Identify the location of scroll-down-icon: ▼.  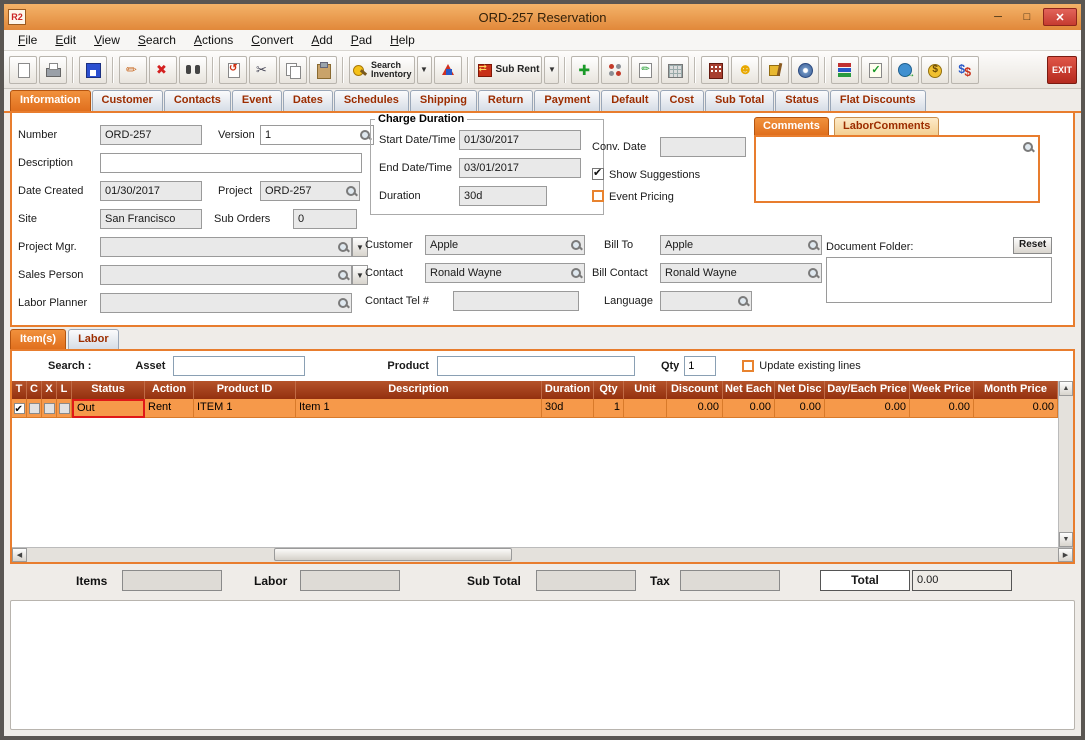
(1066, 539).